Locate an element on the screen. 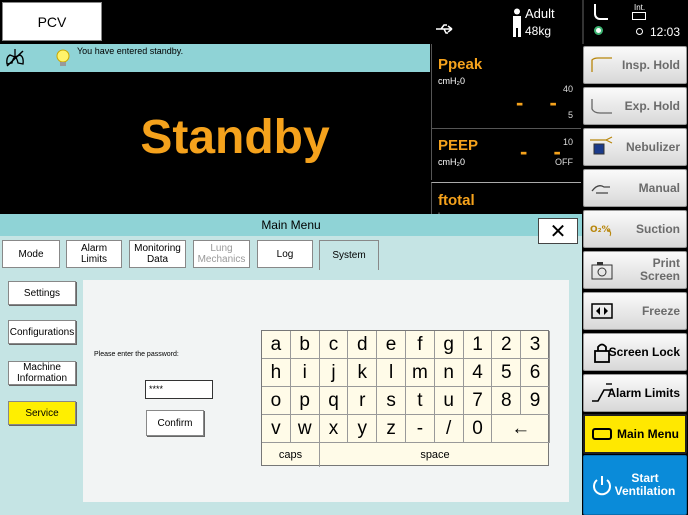 Image resolution: width=688 pixels, height=515 pixels. machine-information-button: Machine Information is located at coordinates (42, 373).